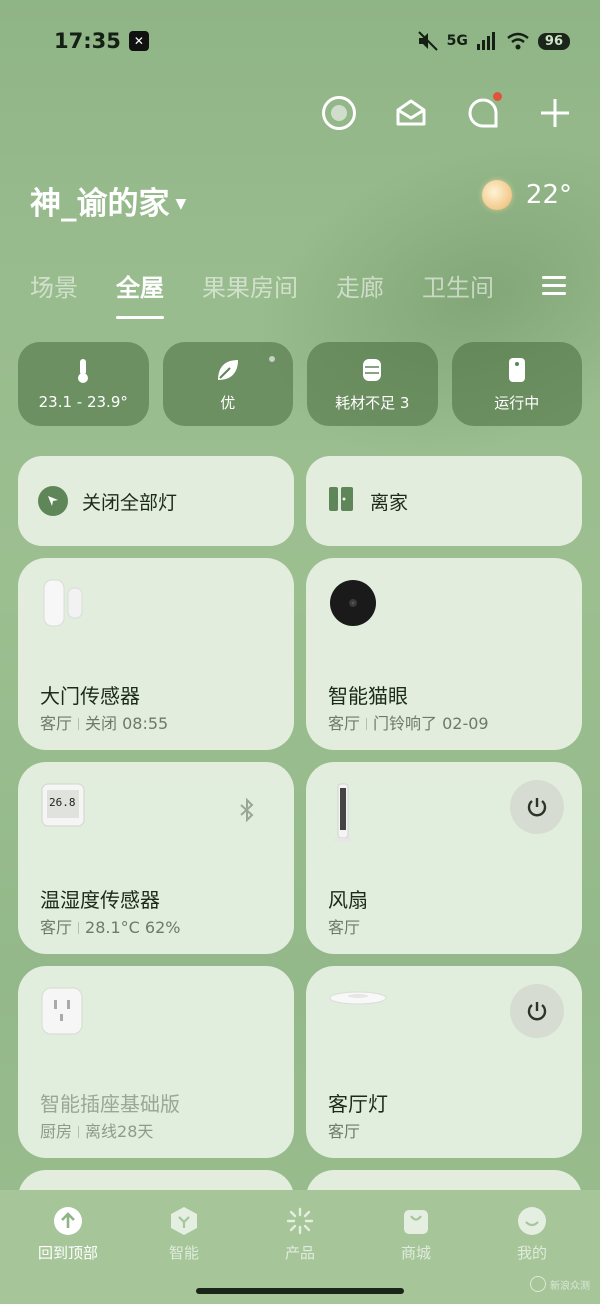 Image resolution: width=600 pixels, height=1304 pixels. I want to click on tab-whole-house: 全屋, so click(140, 293).